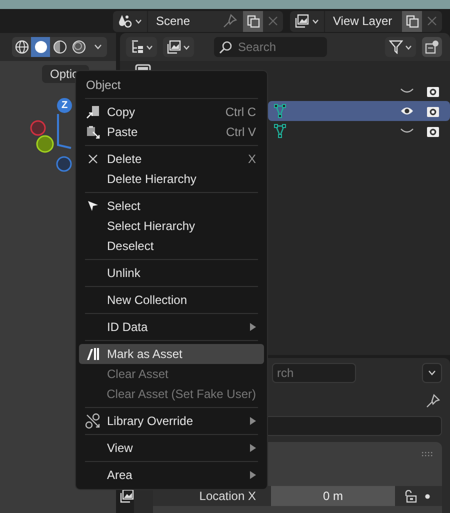 The height and width of the screenshot is (513, 450). I want to click on shortcut-label: Ctrl V, so click(241, 132).